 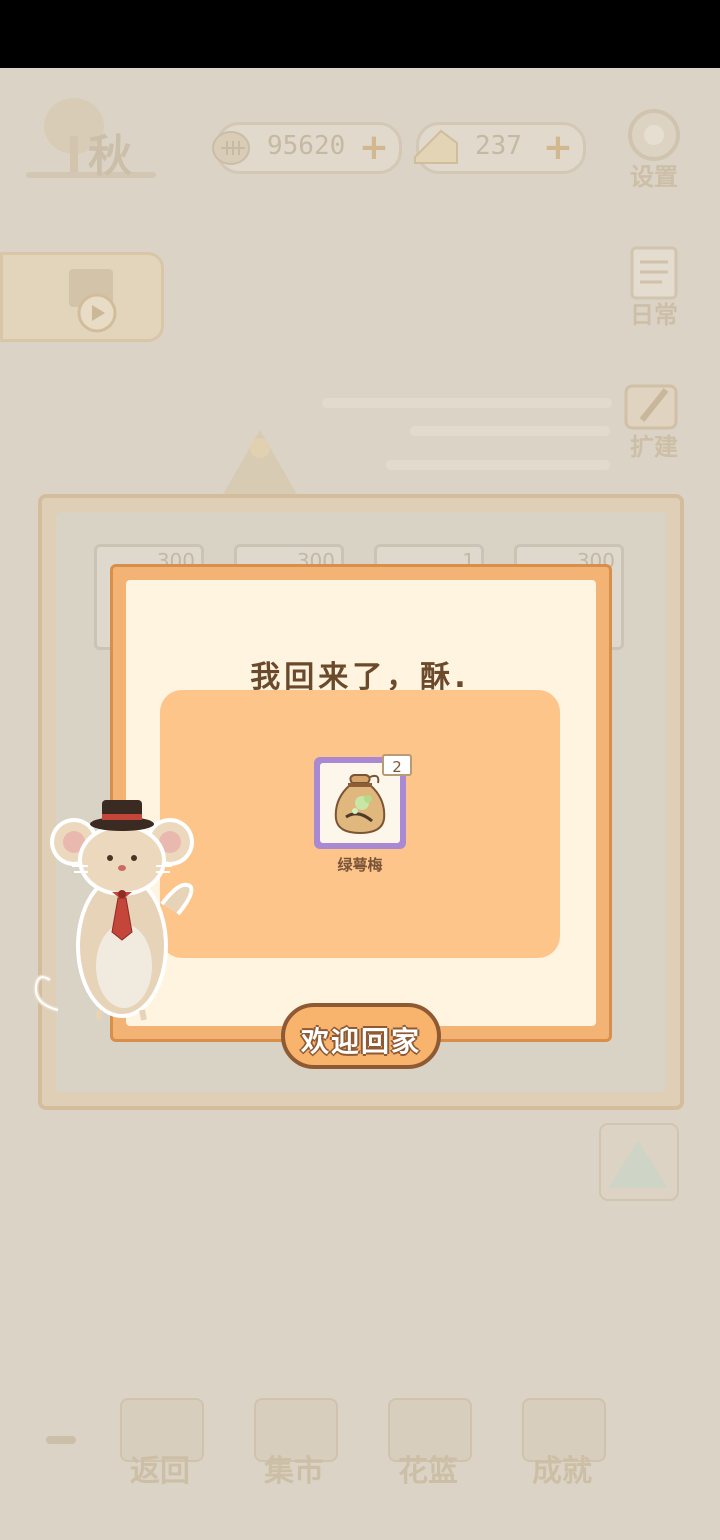 I want to click on fish-currency-pill: 95620 +, so click(x=307, y=148).